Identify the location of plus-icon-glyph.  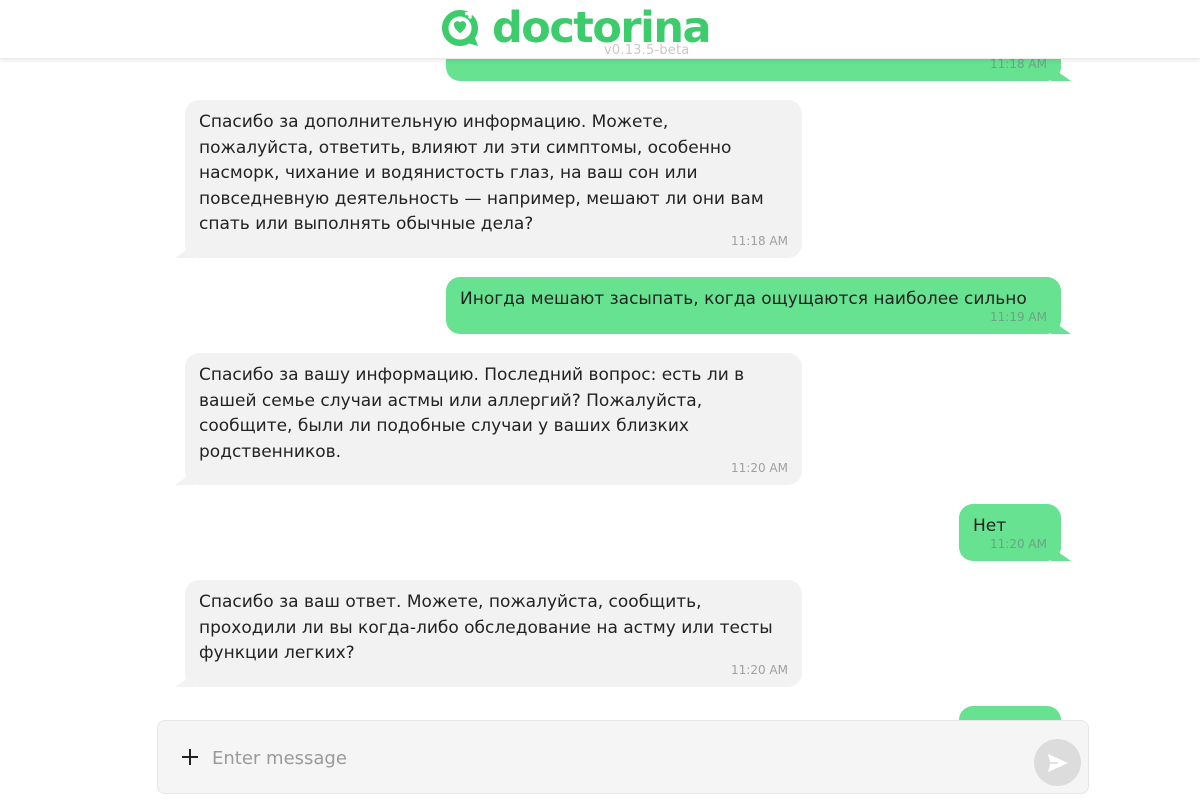
(190, 757).